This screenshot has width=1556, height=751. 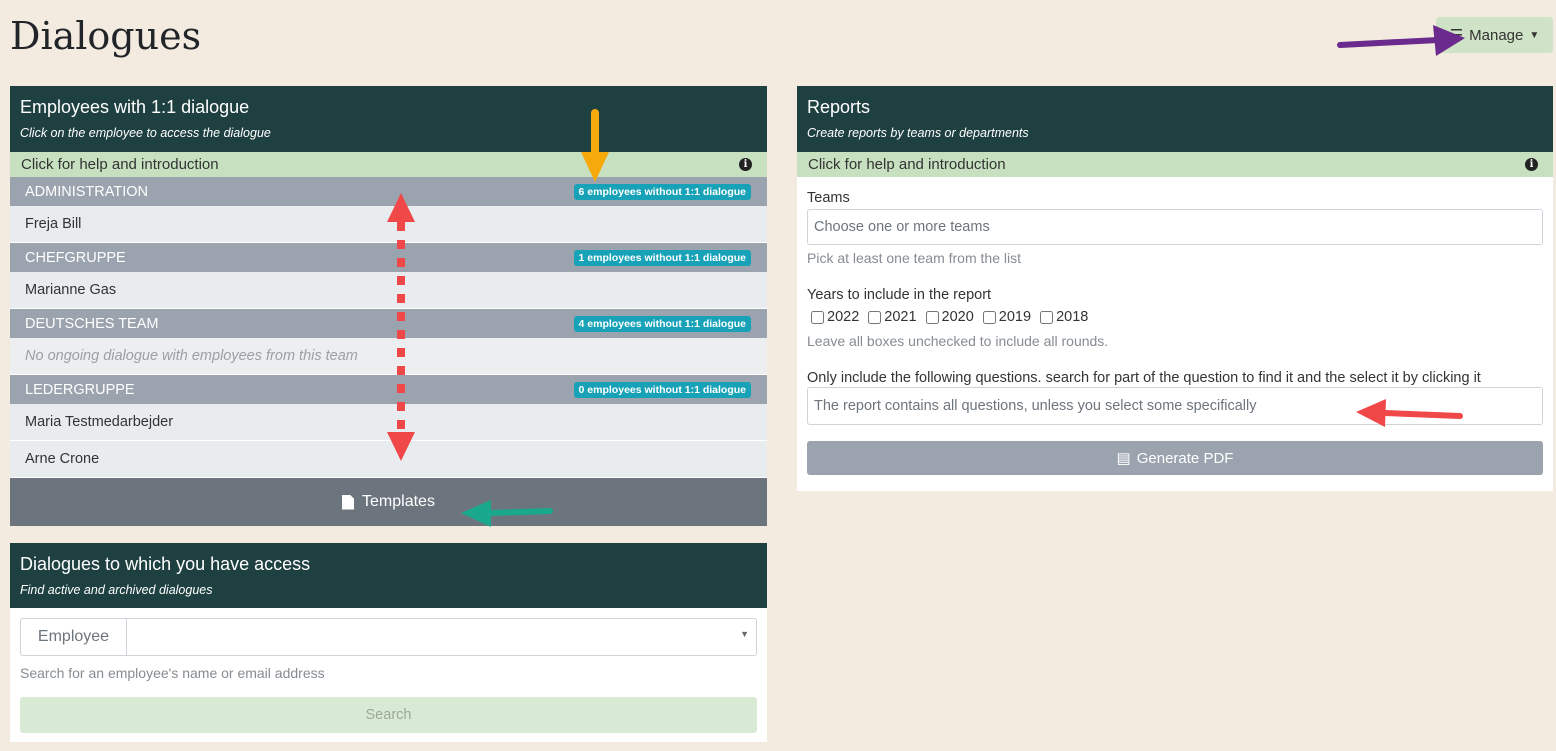 I want to click on caret-down-icon: ▼, so click(x=1534, y=35).